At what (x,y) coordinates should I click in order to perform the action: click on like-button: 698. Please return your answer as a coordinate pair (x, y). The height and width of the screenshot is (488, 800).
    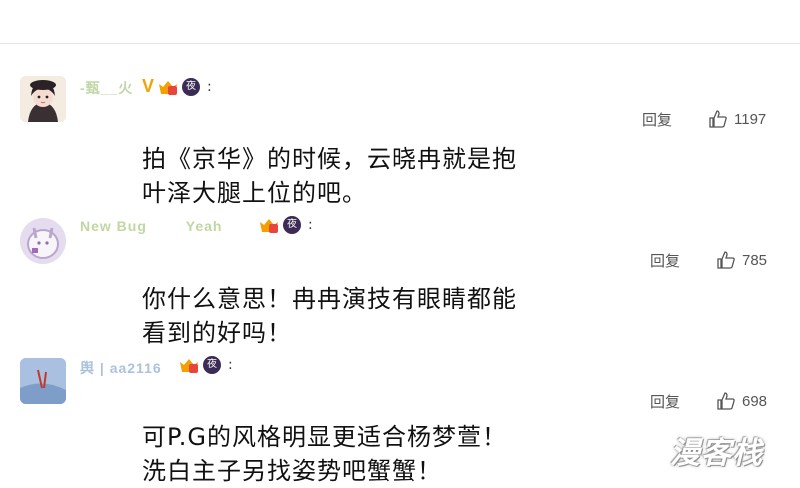
    Looking at the image, I should click on (741, 401).